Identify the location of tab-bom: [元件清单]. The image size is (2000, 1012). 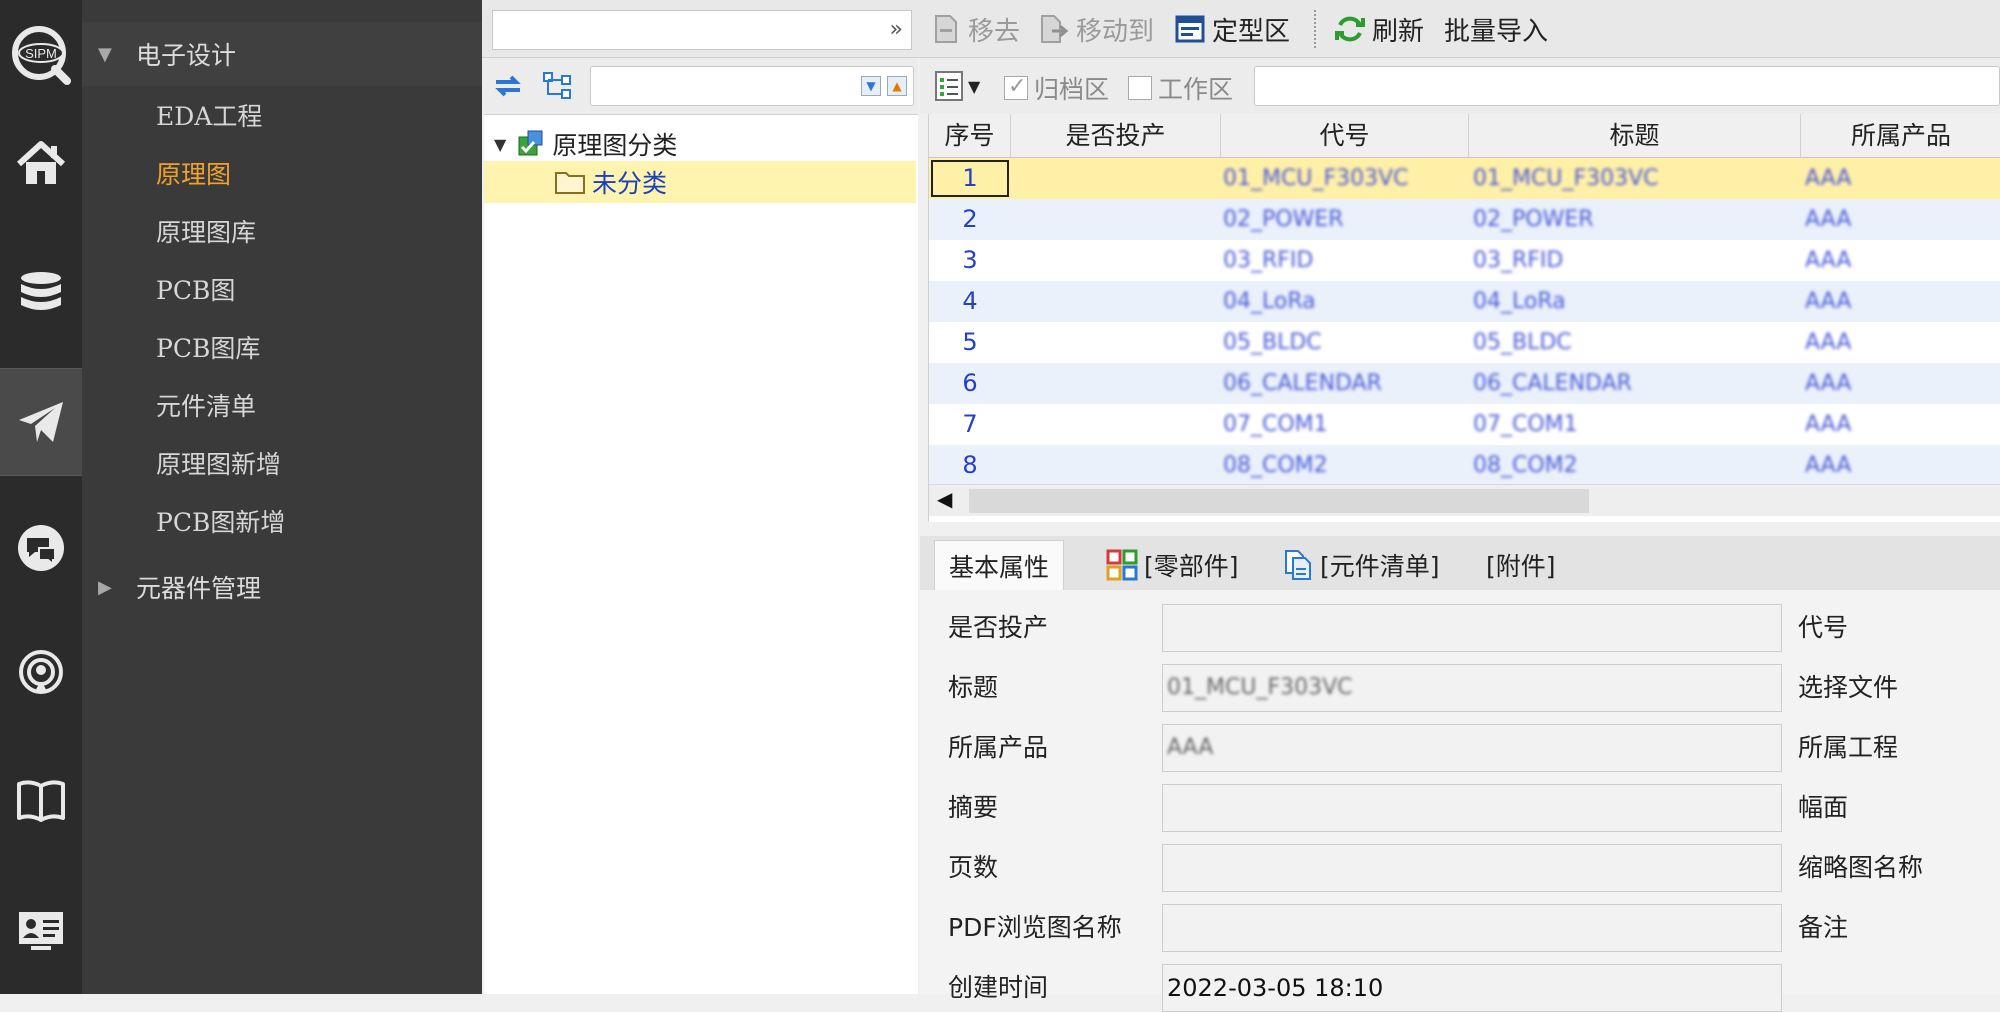
(1361, 565).